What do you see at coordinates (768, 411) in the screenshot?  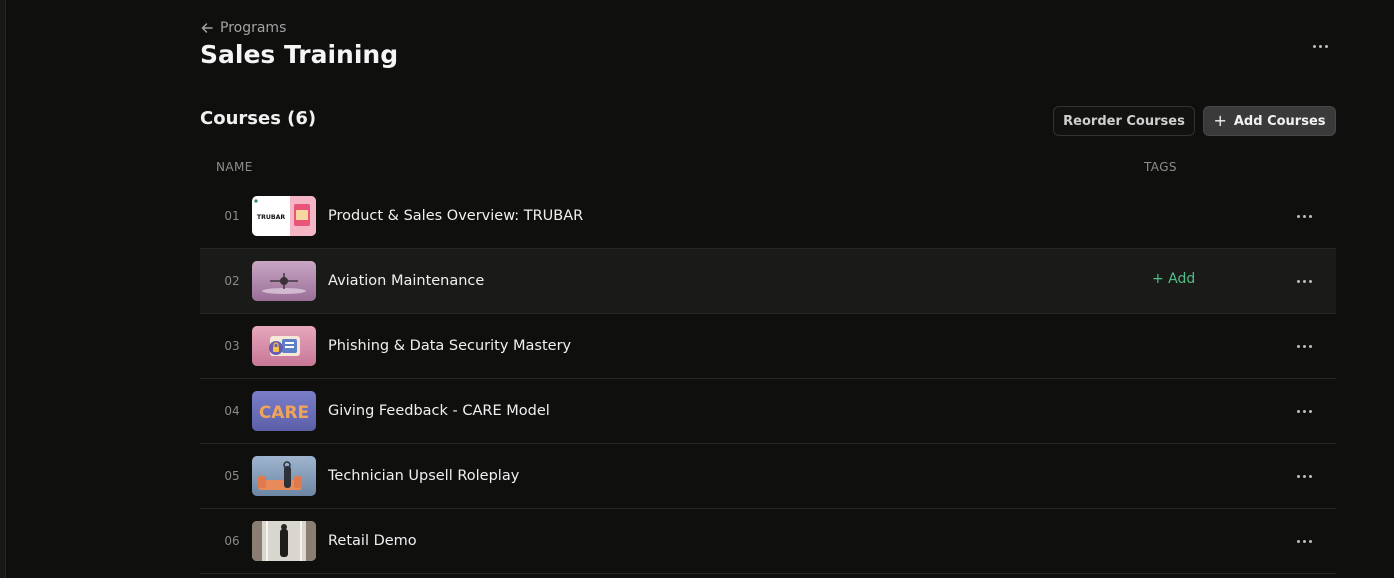 I see `course-row: 04 CARE Giving Feedback - CARE Model` at bounding box center [768, 411].